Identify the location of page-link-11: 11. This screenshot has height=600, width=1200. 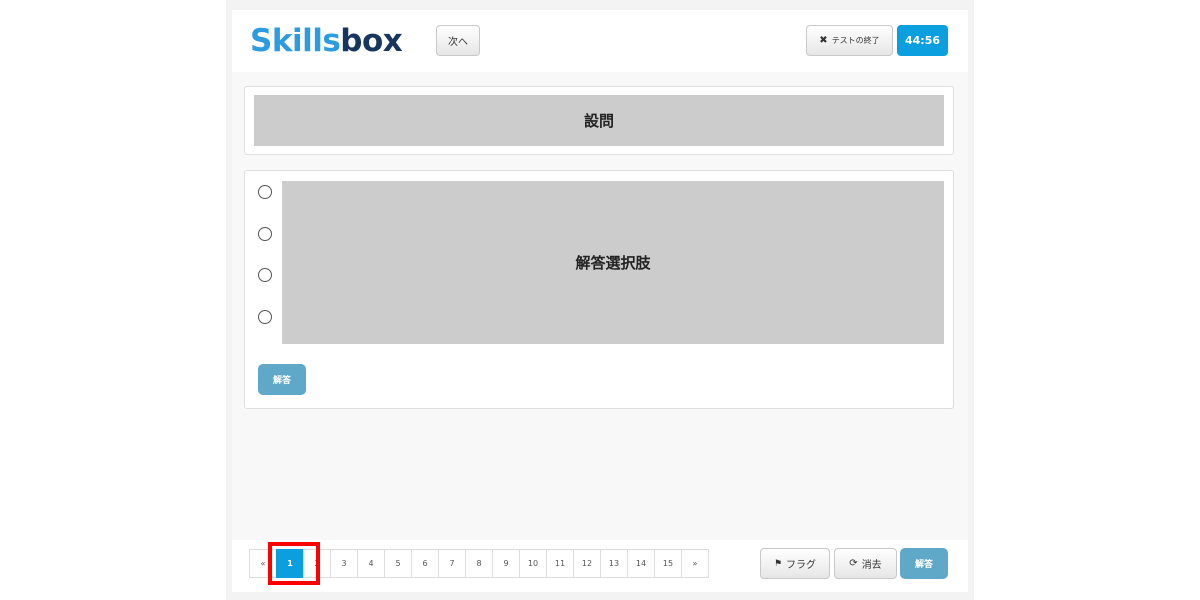
(560, 563).